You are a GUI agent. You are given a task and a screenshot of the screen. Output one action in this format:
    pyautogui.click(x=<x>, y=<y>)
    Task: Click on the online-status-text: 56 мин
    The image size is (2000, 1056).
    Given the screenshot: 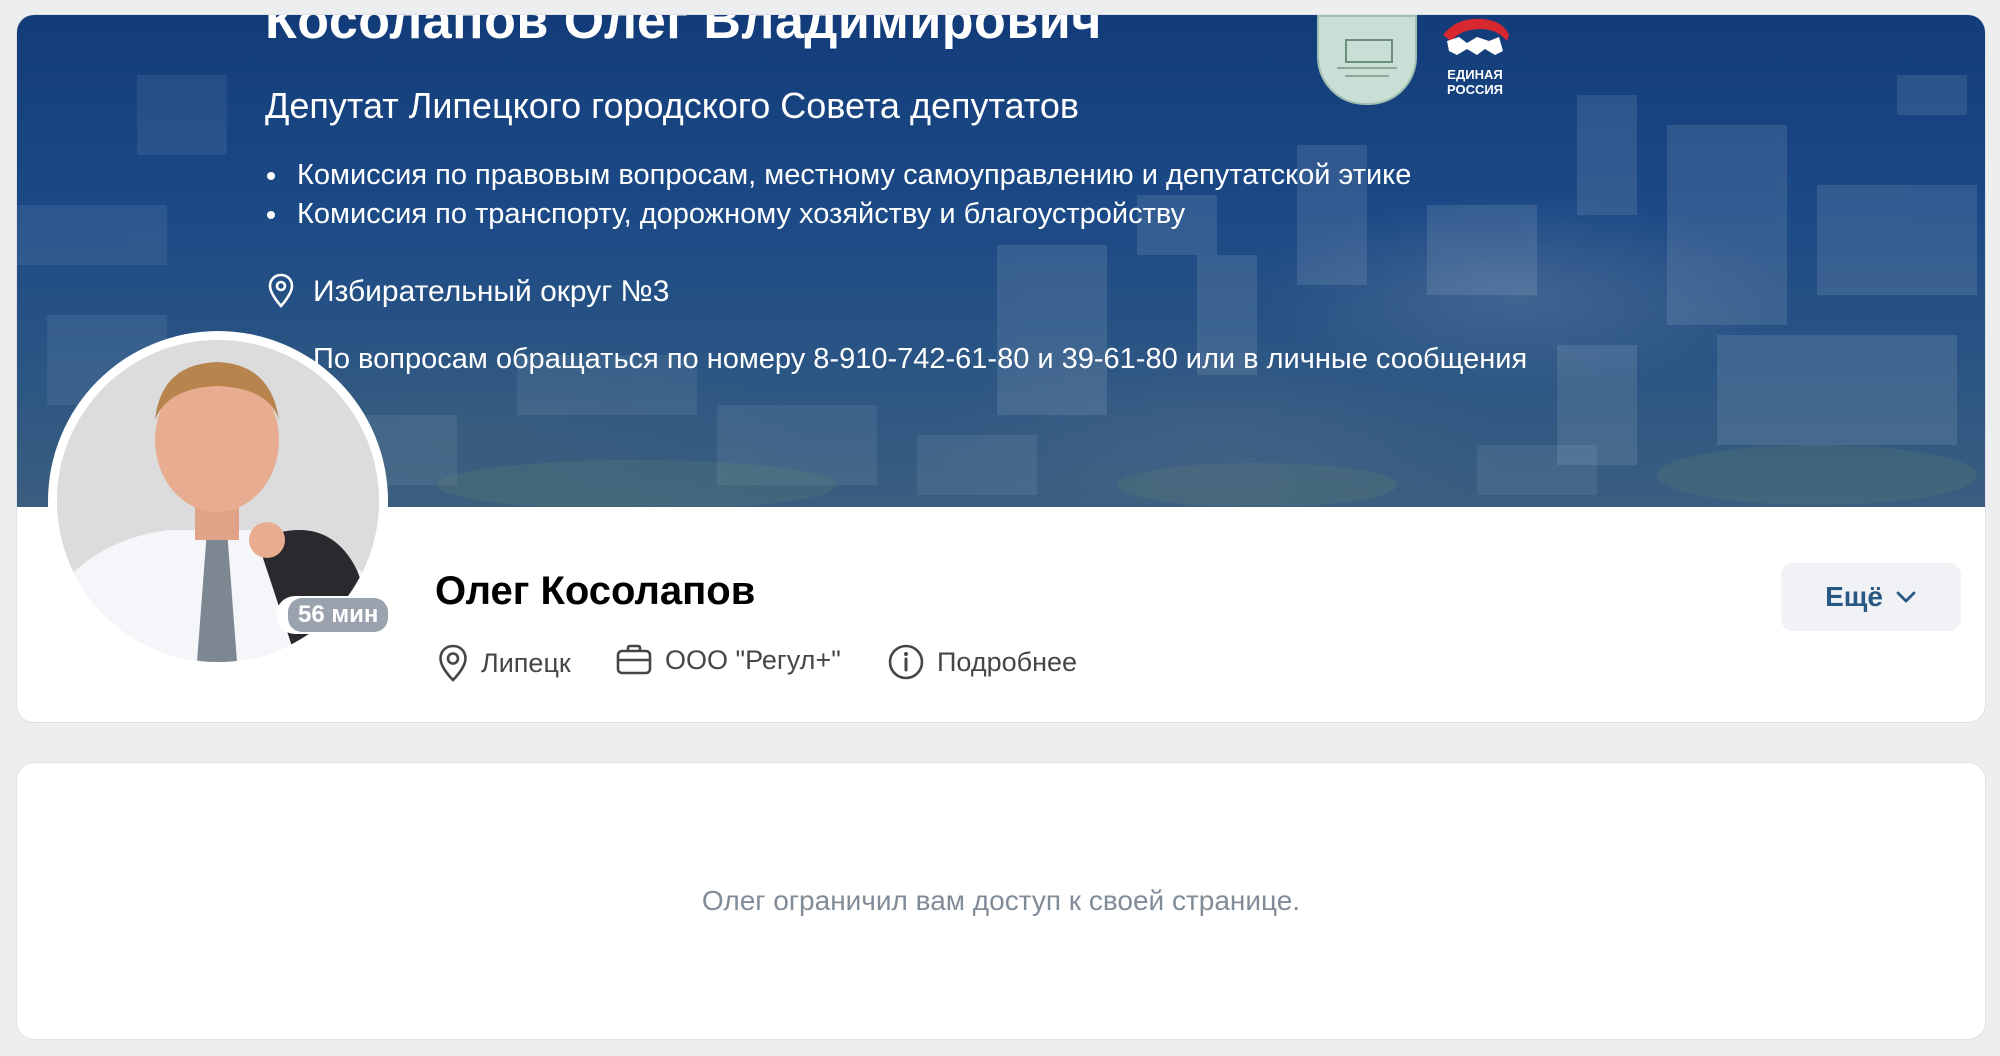 What is the action you would take?
    pyautogui.click(x=338, y=615)
    